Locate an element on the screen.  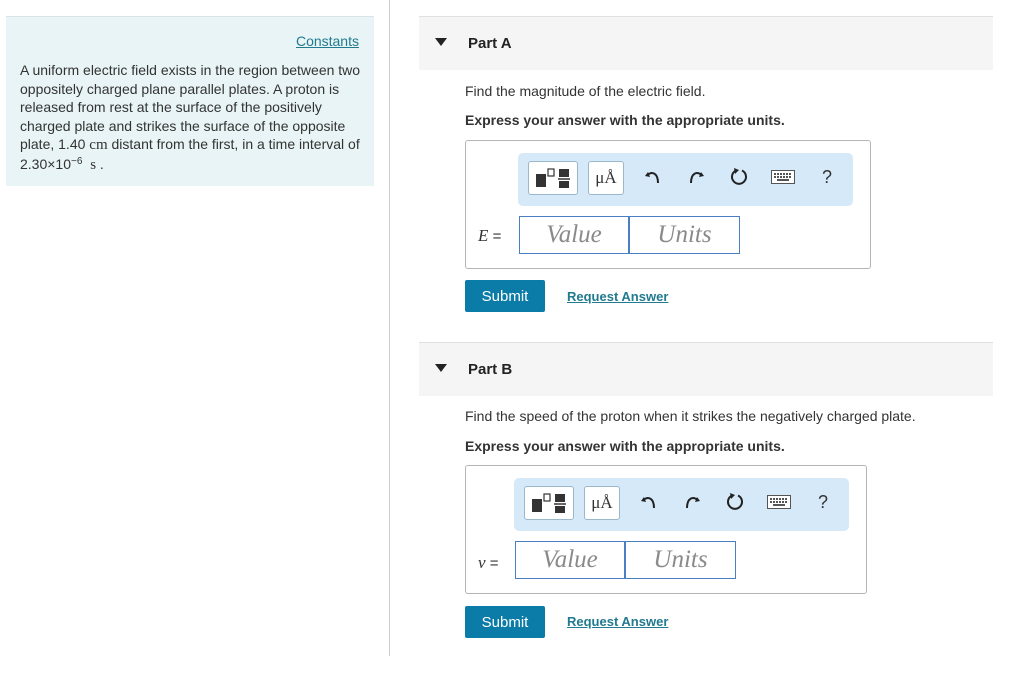
part-a-answer-box: μÅ ? E = Value Units is located at coordinates (668, 204).